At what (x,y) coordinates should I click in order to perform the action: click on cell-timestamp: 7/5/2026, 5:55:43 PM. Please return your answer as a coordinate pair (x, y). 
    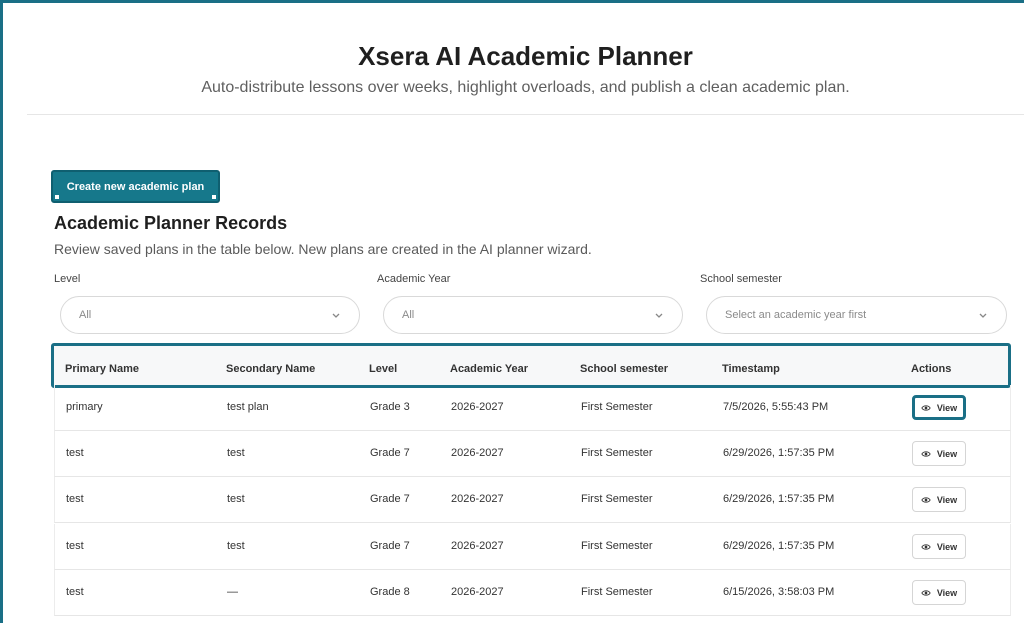
    Looking at the image, I should click on (776, 407).